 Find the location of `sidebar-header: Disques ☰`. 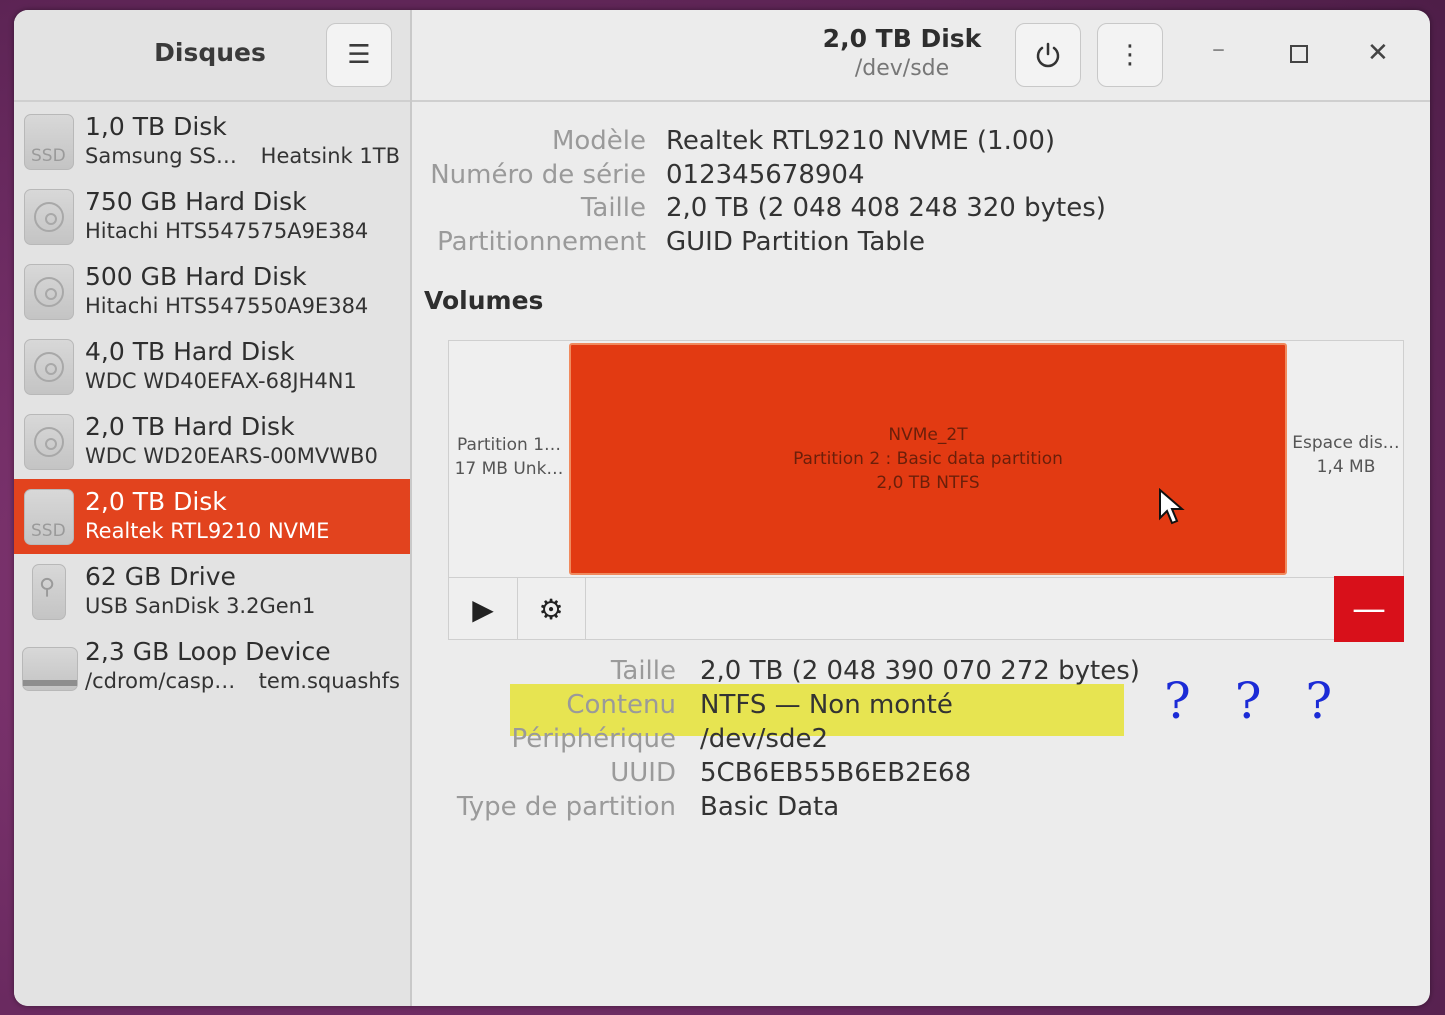

sidebar-header: Disques ☰ is located at coordinates (212, 56).